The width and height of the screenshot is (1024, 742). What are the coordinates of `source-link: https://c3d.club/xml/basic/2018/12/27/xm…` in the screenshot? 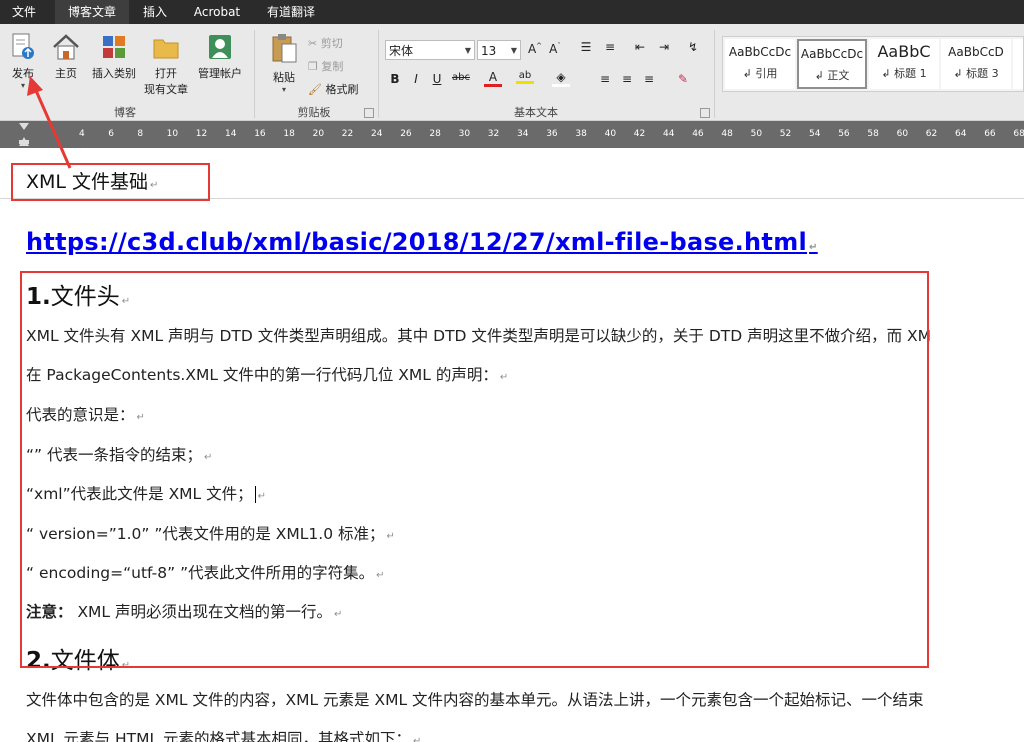 It's located at (422, 242).